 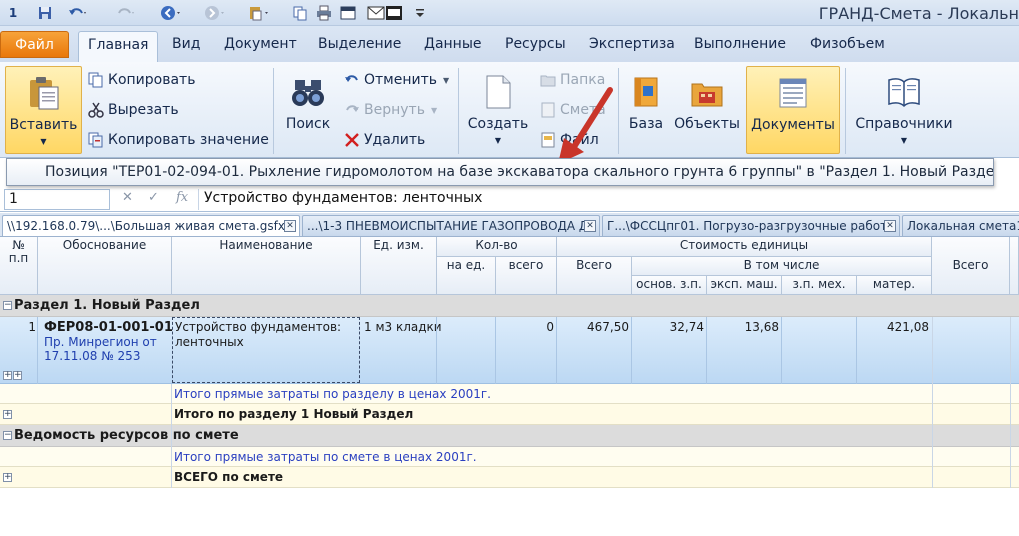 I want to click on documents-button: Документы, so click(x=793, y=110).